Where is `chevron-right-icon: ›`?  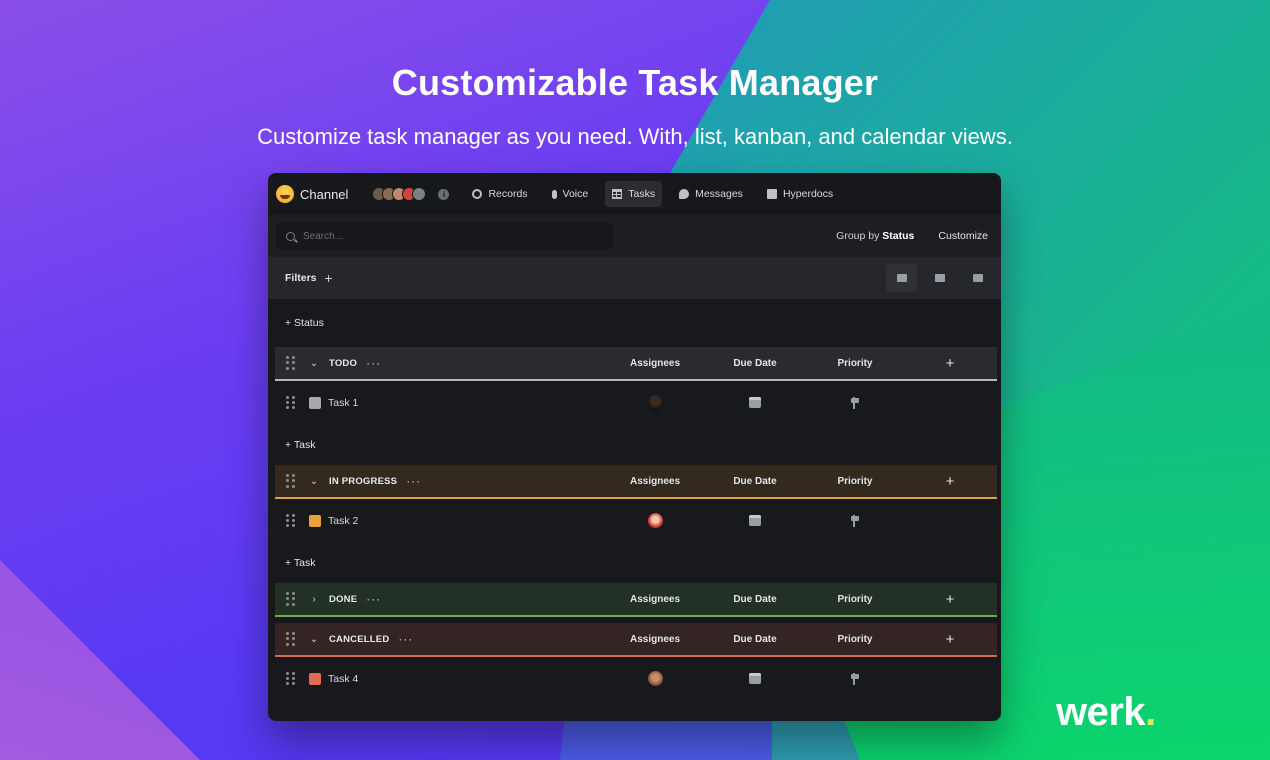
chevron-right-icon: › is located at coordinates (314, 599).